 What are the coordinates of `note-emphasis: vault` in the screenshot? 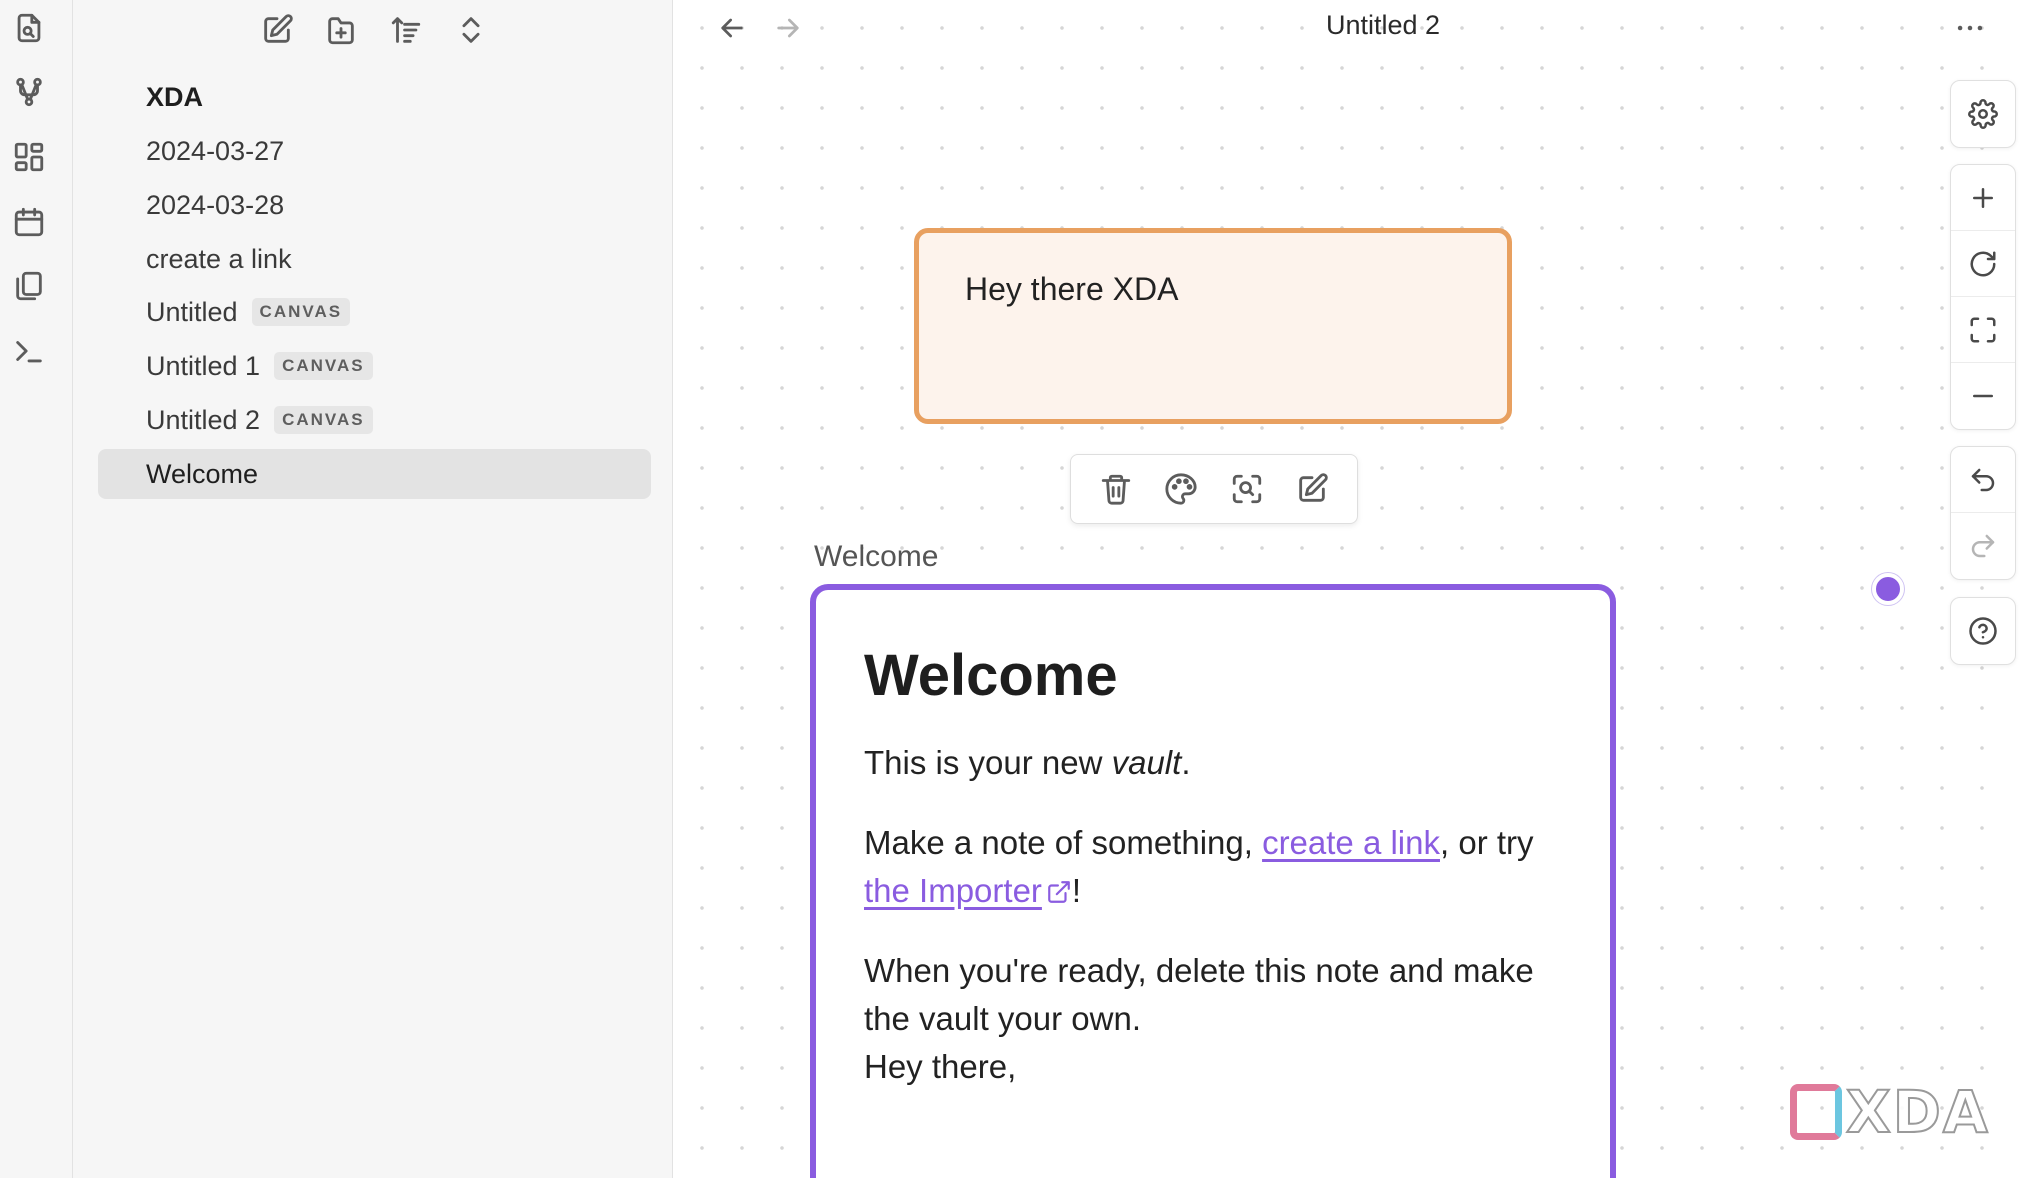 It's located at (1146, 762).